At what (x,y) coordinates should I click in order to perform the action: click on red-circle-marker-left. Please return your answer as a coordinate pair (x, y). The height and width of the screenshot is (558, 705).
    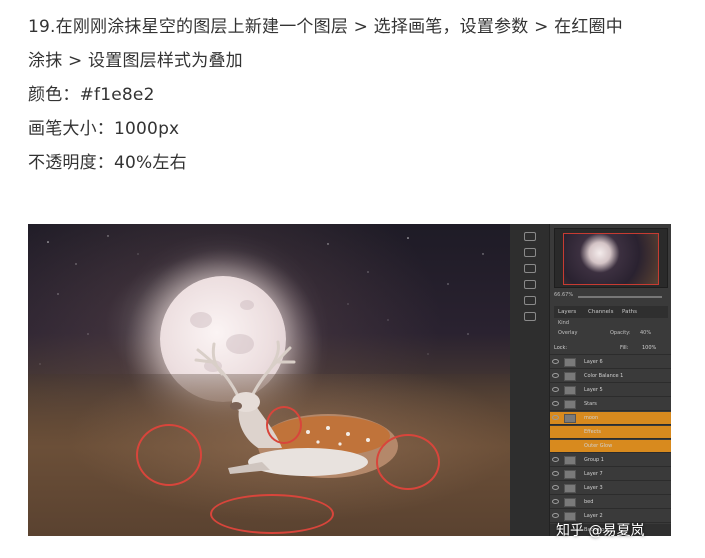
    Looking at the image, I should click on (169, 455).